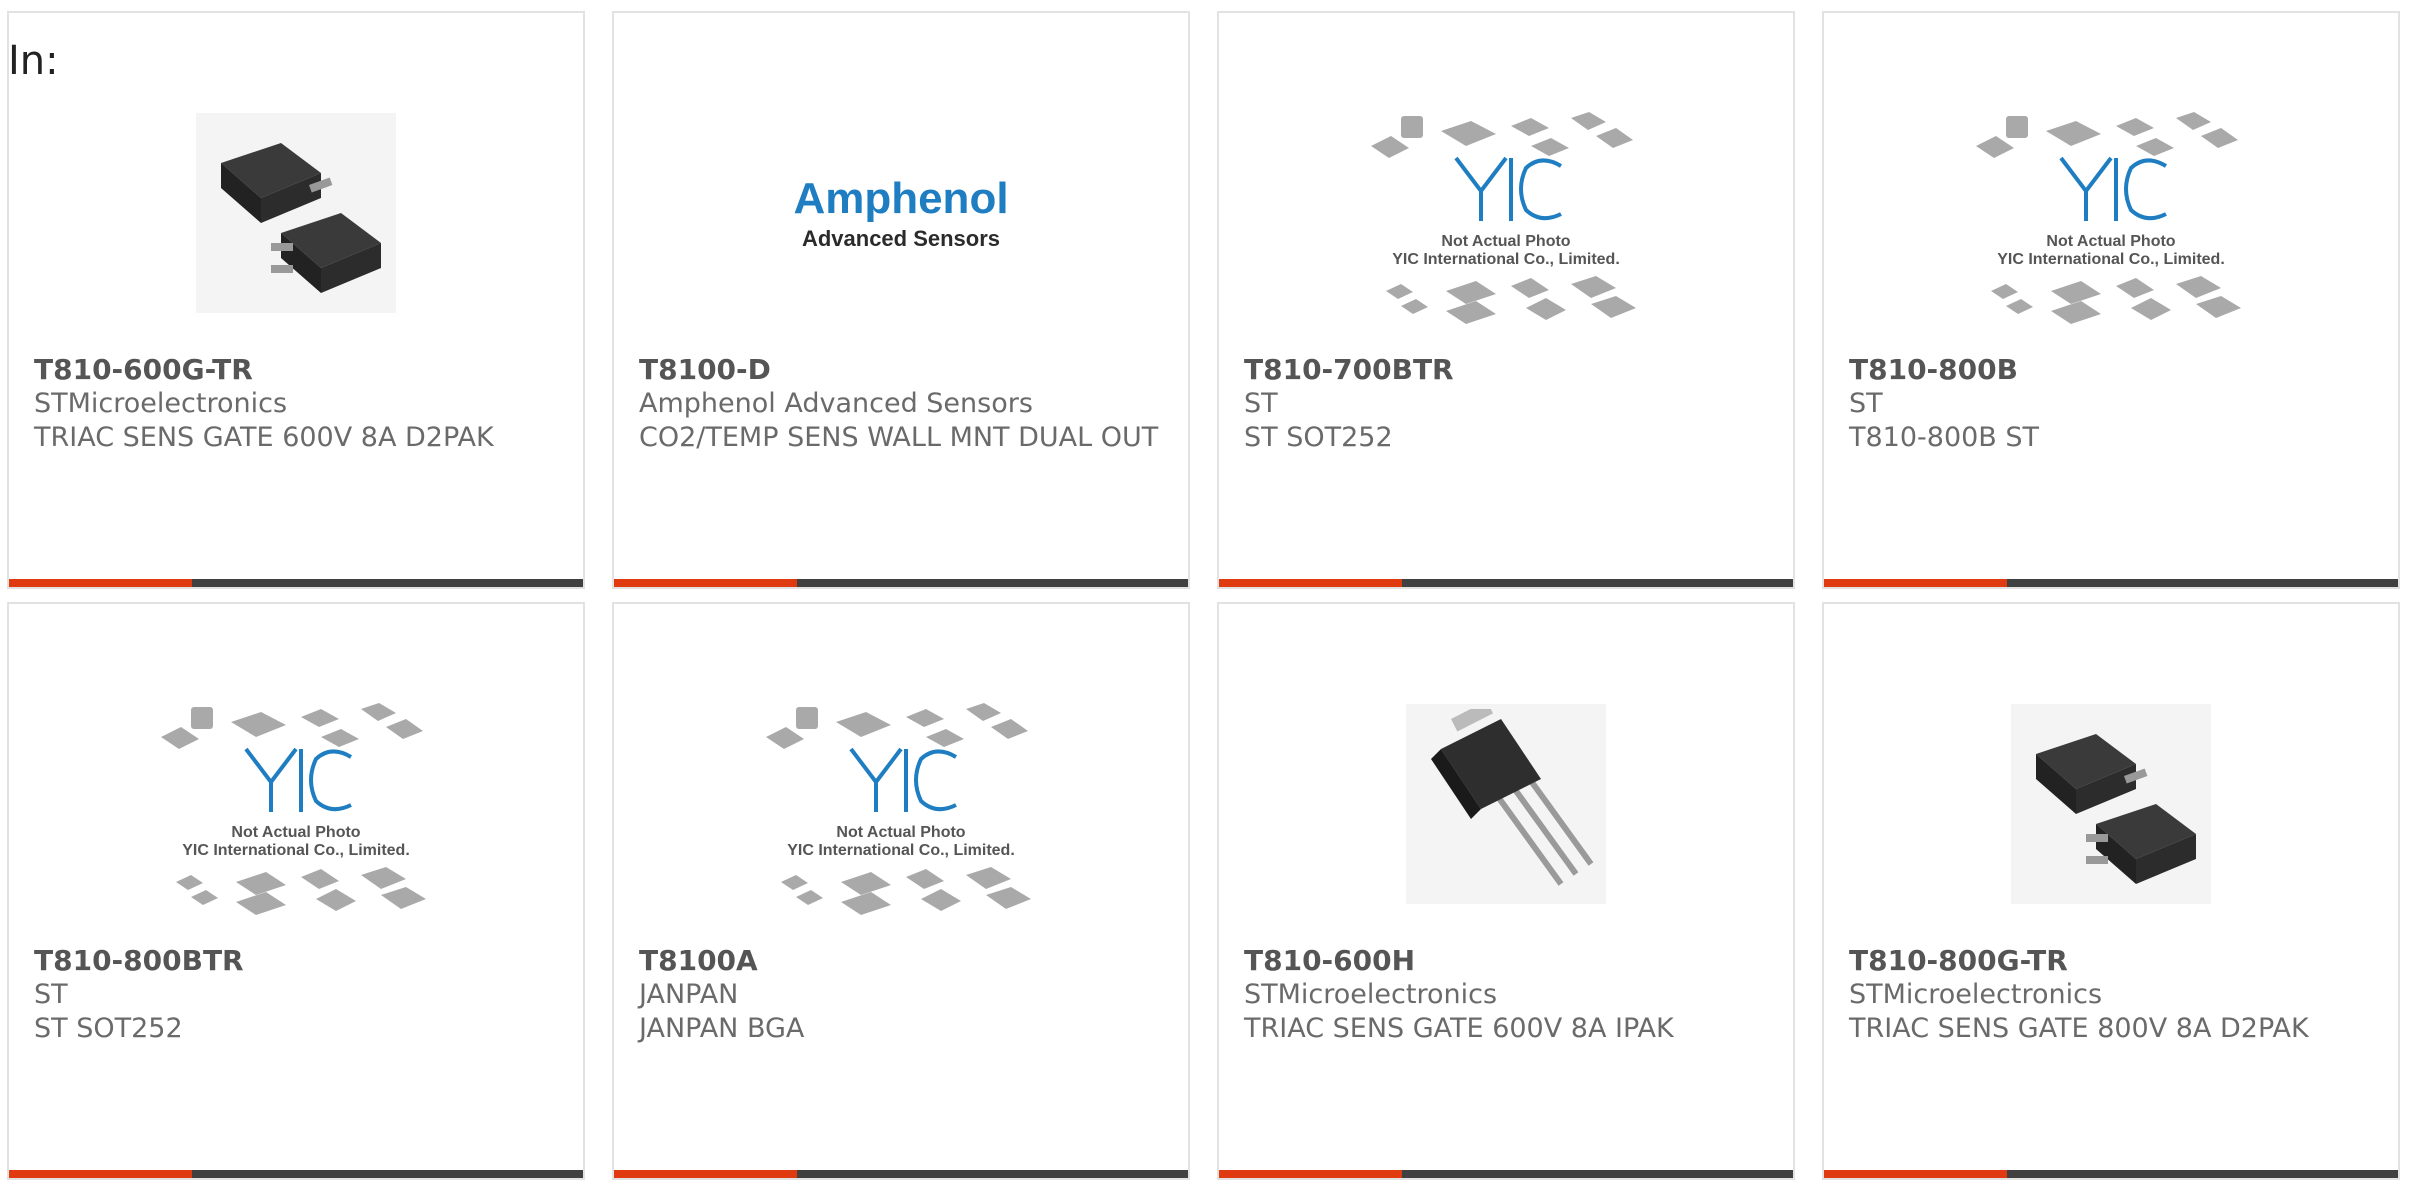 Image resolution: width=2410 pixels, height=1180 pixels. What do you see at coordinates (903, 370) in the screenshot?
I see `part-number: T8100-D` at bounding box center [903, 370].